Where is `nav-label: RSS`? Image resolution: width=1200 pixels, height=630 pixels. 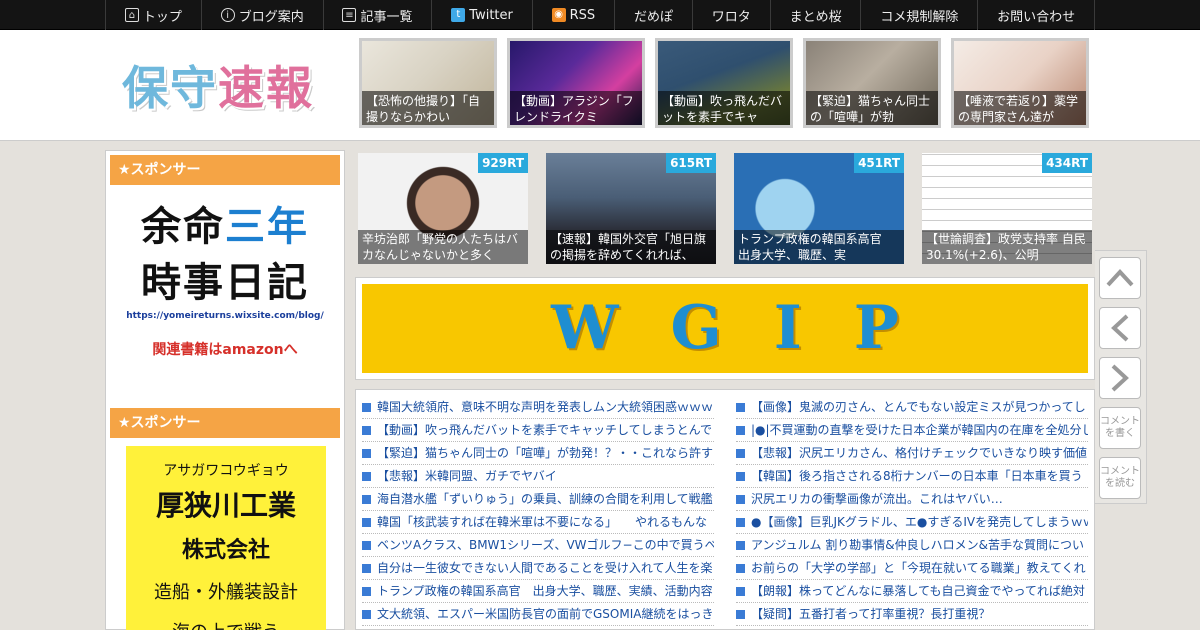 nav-label: RSS is located at coordinates (582, 15).